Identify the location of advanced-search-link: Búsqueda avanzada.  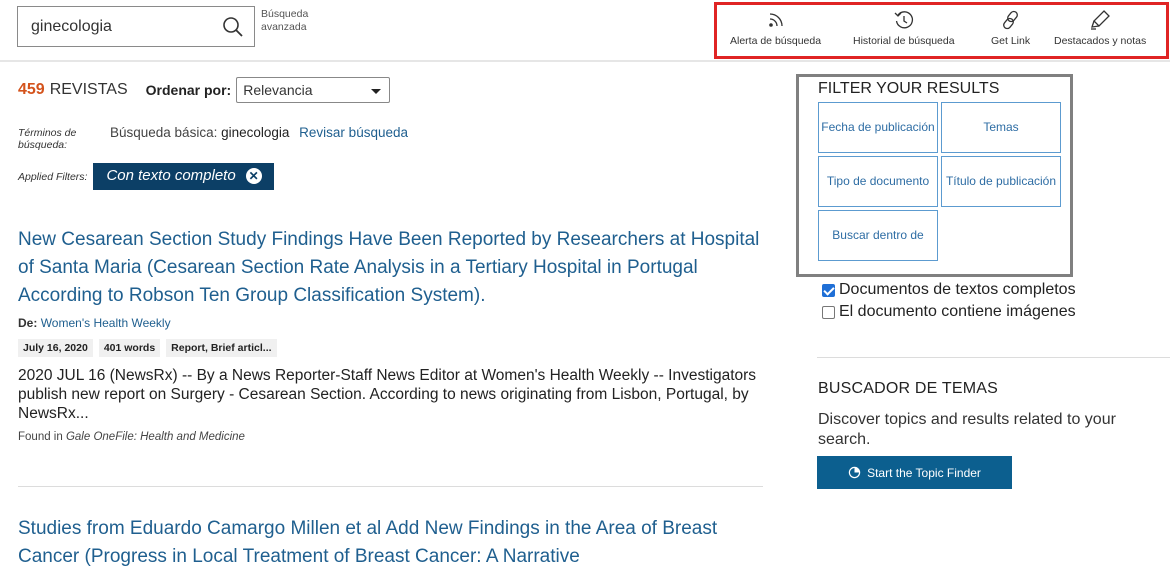
(296, 21).